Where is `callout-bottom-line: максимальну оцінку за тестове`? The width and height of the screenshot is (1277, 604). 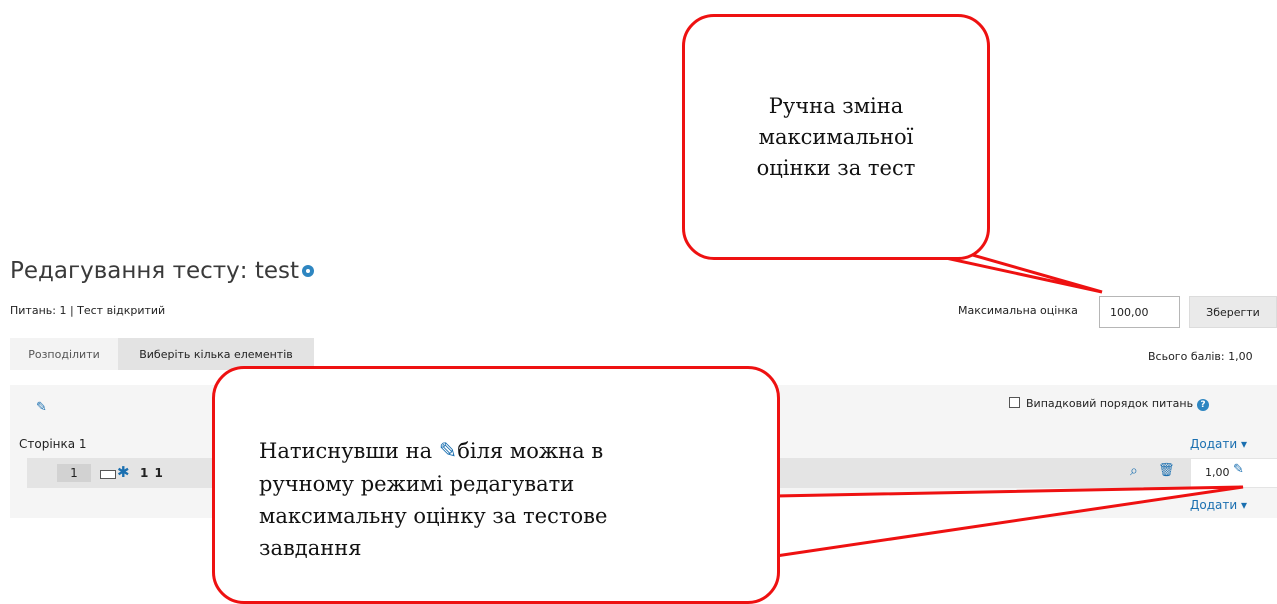 callout-bottom-line: максимальну оцінку за тестове is located at coordinates (433, 516).